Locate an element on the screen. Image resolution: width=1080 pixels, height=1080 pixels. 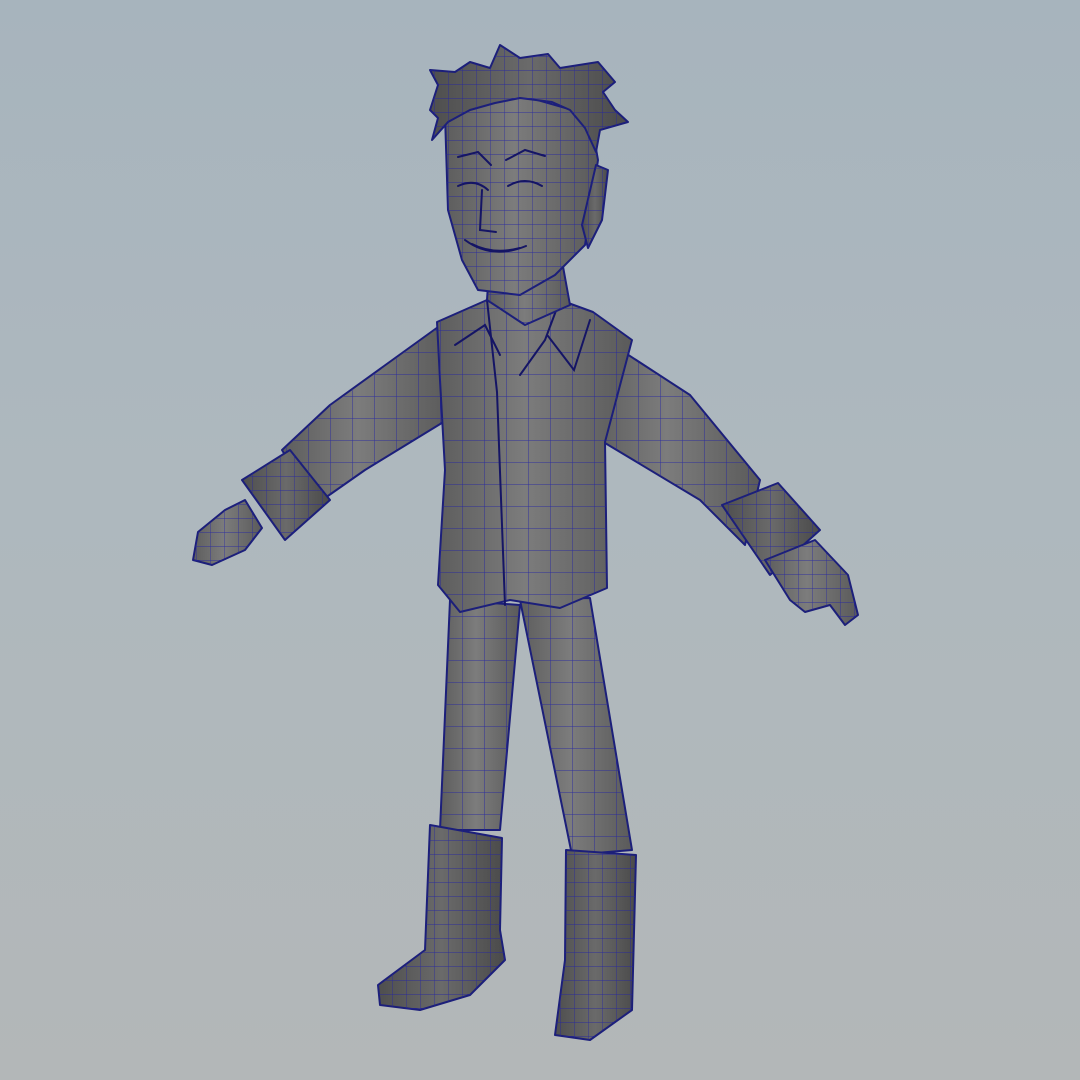
torso is located at coordinates (534, 456).